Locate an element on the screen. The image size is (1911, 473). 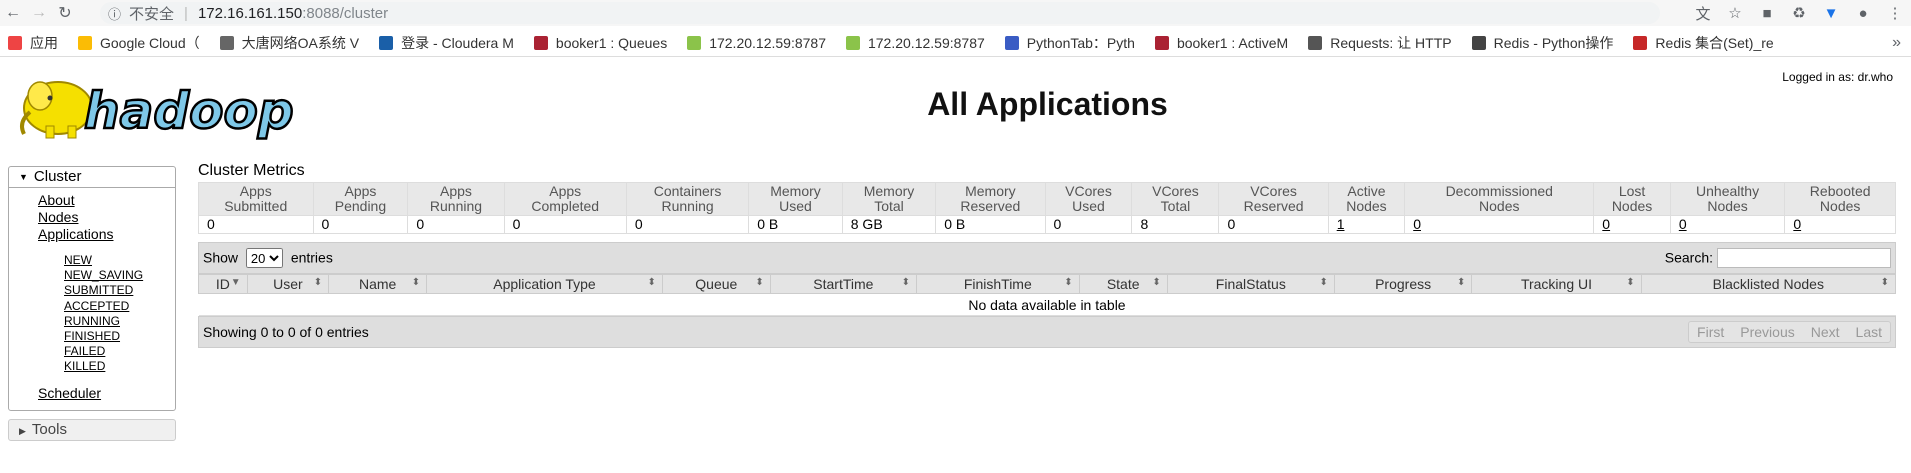
nav-link-nodes: Nodes is located at coordinates (92, 217).